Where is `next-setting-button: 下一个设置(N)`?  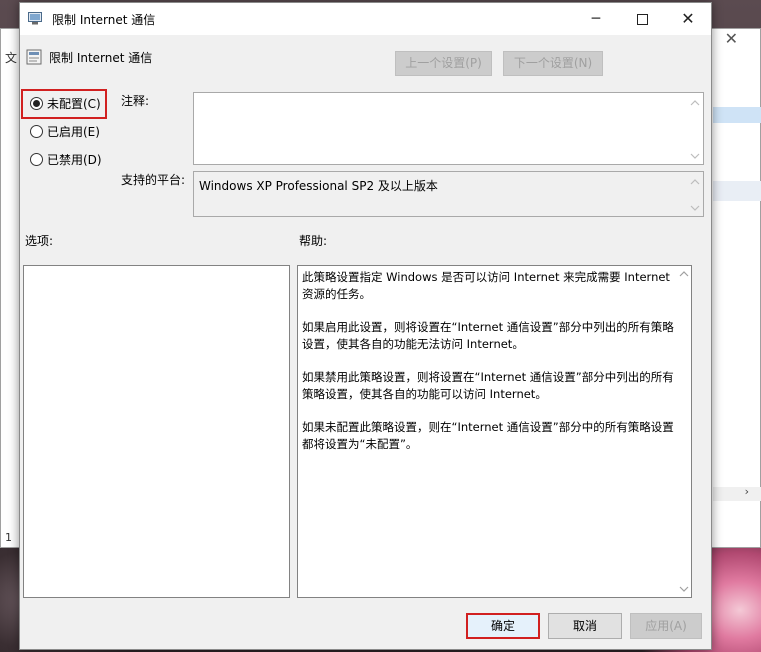
next-setting-button: 下一个设置(N) is located at coordinates (553, 63).